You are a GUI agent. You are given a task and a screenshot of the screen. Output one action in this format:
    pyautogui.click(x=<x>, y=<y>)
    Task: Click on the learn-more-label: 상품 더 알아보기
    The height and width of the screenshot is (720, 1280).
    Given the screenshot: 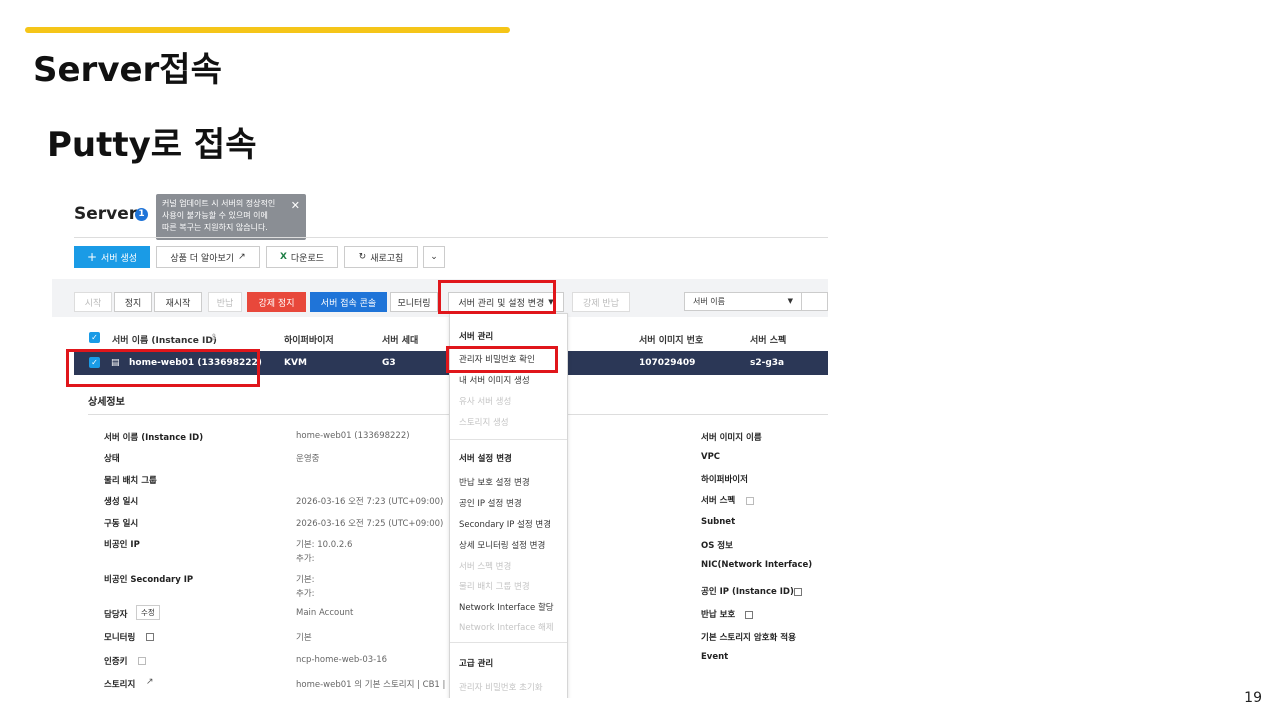 What is the action you would take?
    pyautogui.click(x=202, y=258)
    